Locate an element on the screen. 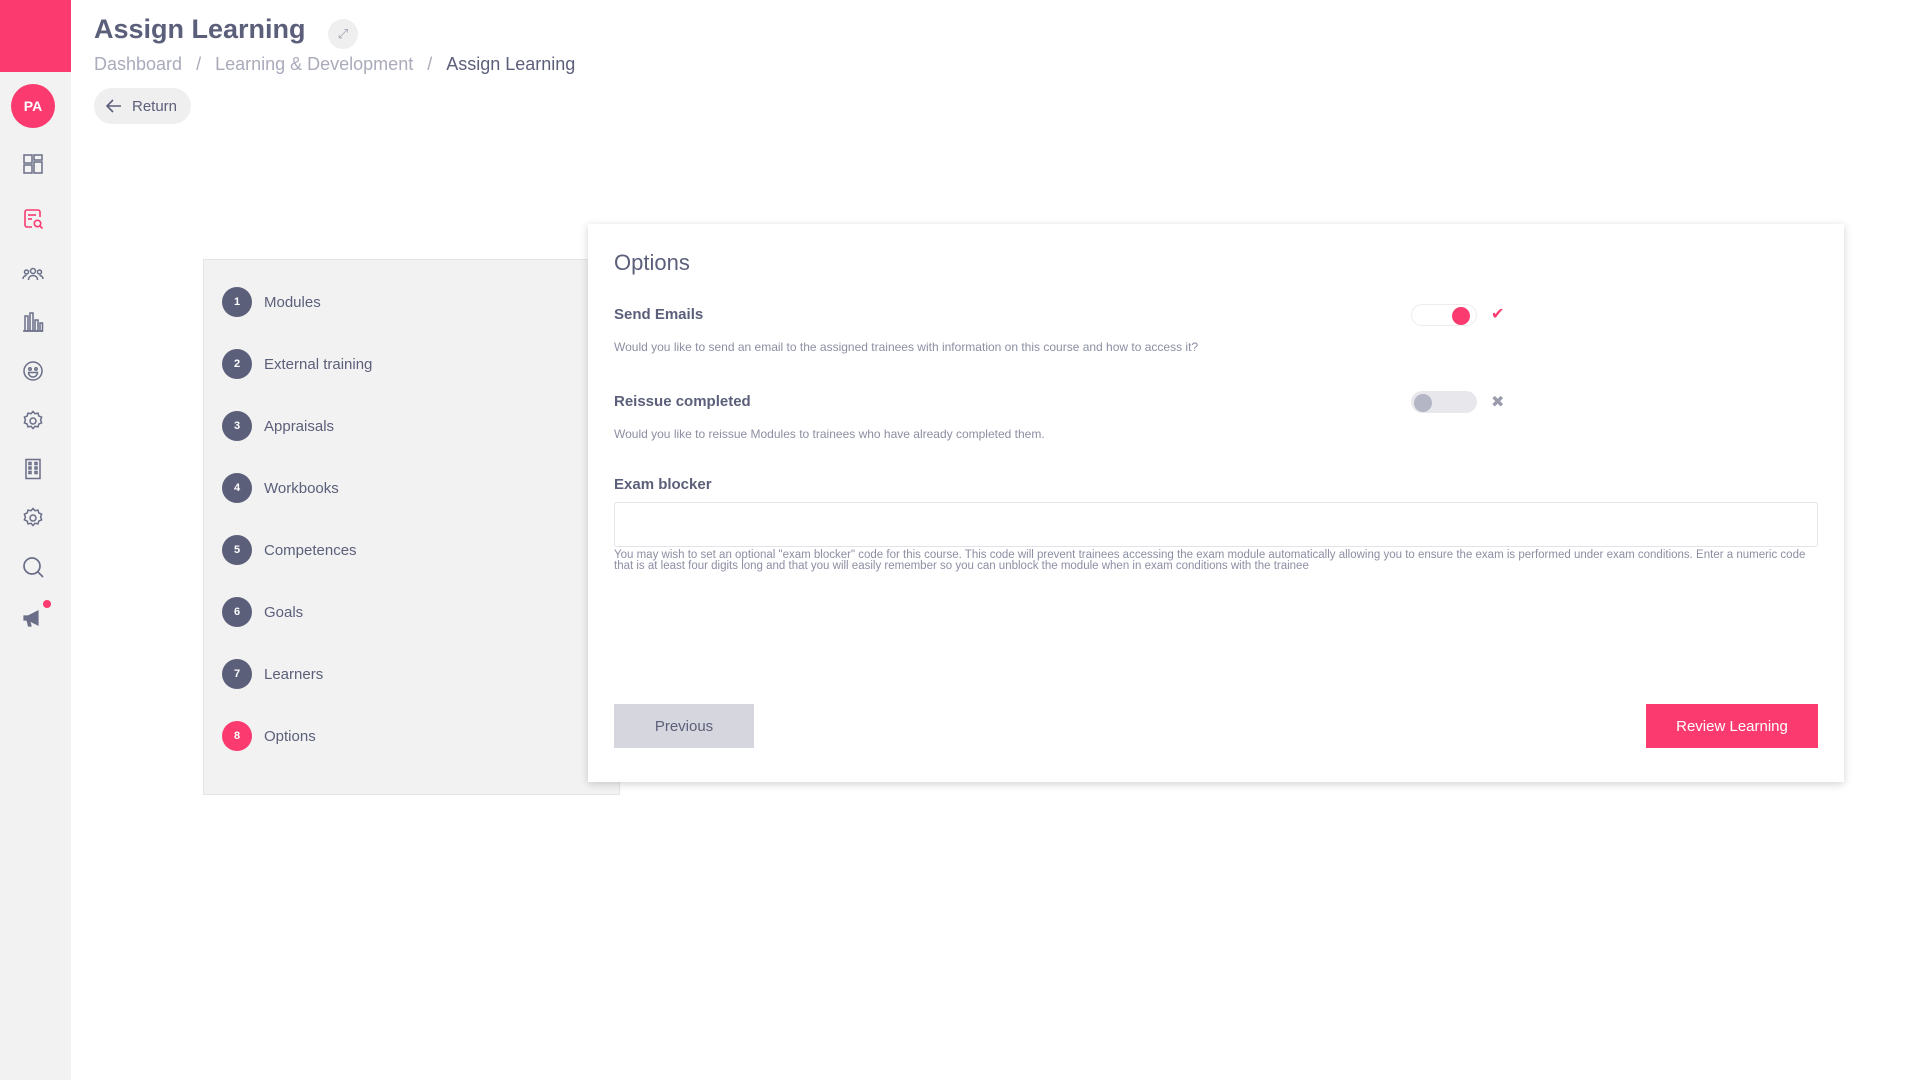  exam-blocker-label: Exam blocker is located at coordinates (663, 484).